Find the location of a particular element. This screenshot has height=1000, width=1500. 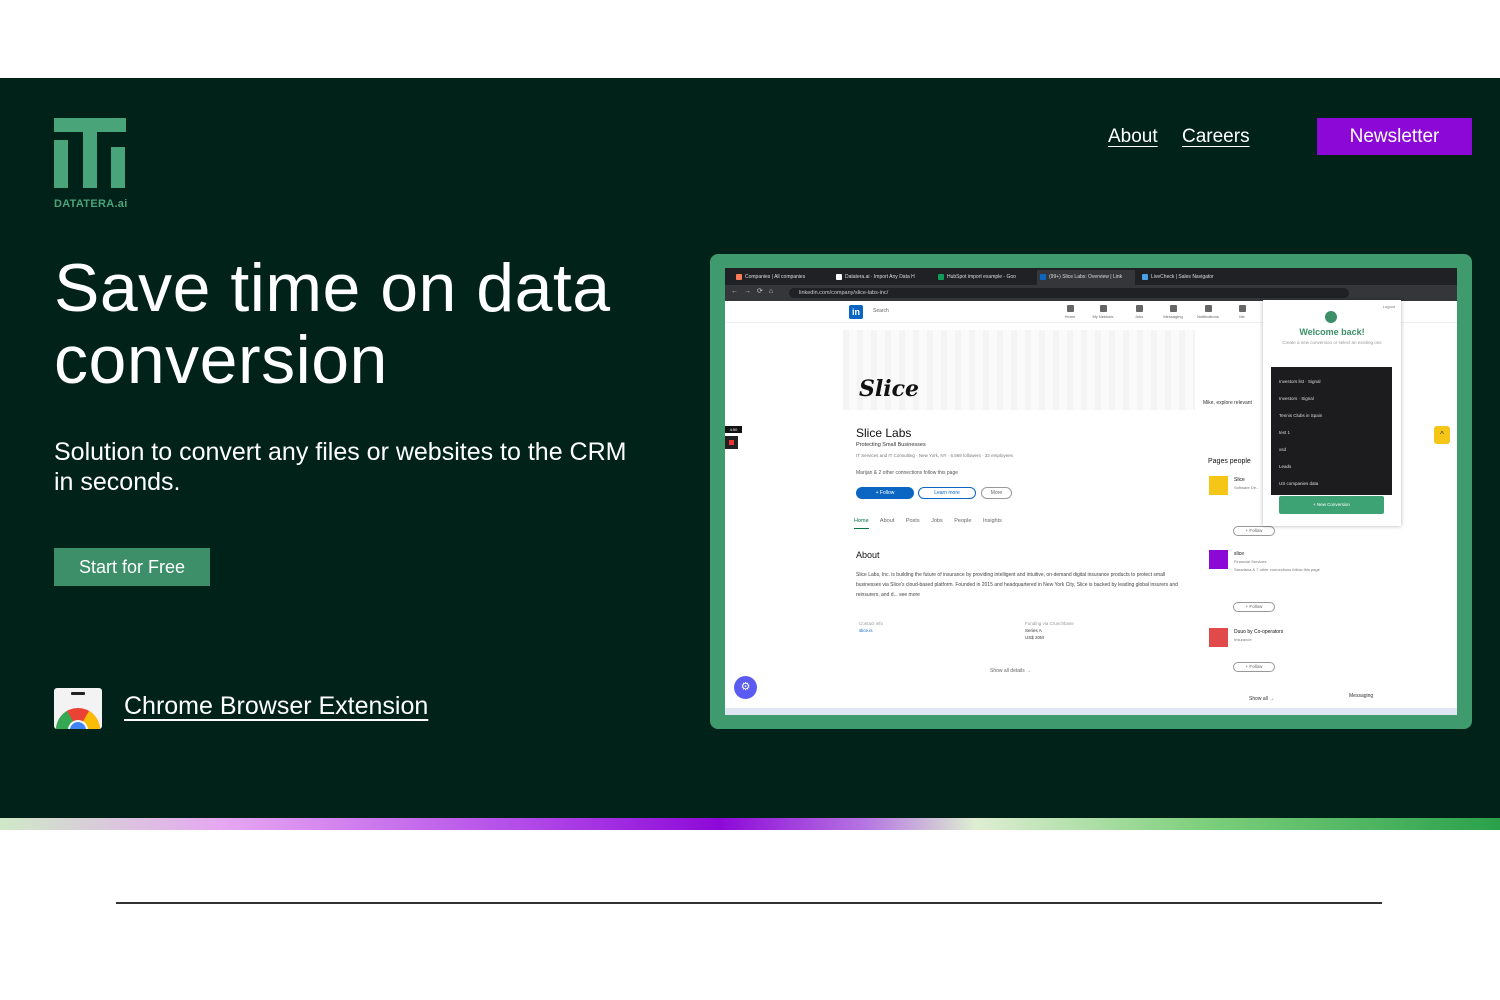

conversion-item: xsd is located at coordinates (1282, 449).